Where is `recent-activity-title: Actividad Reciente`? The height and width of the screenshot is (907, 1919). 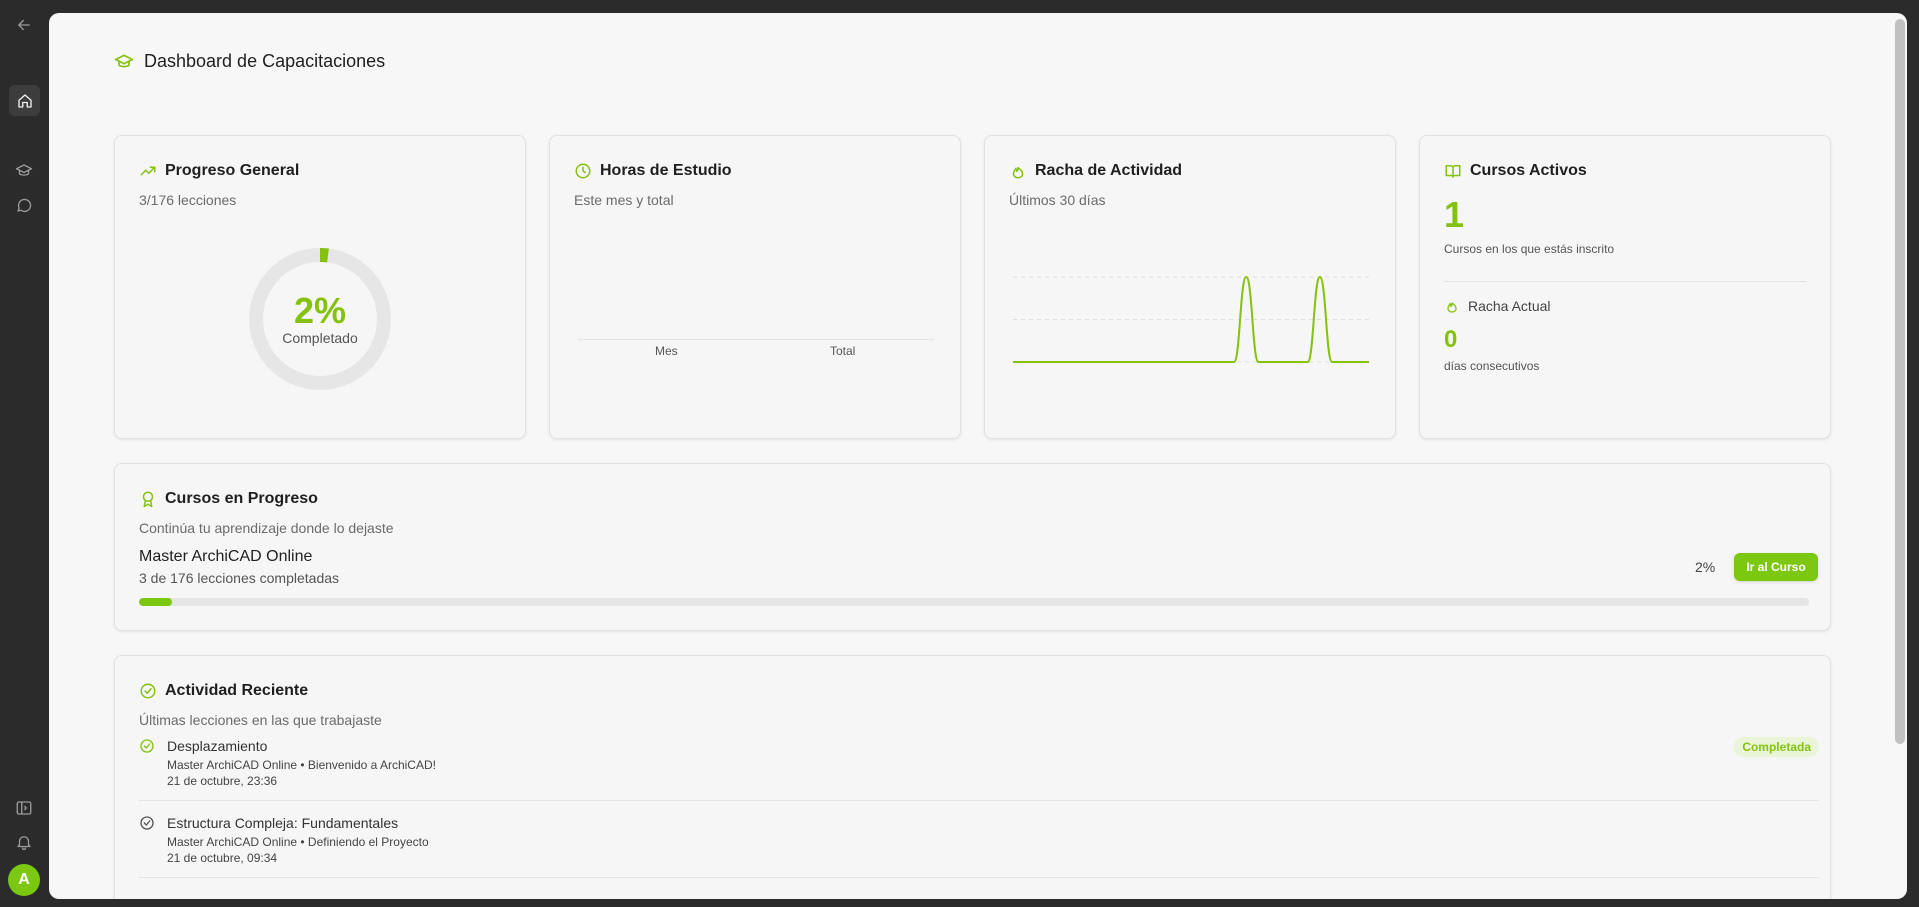
recent-activity-title: Actividad Reciente is located at coordinates (237, 690).